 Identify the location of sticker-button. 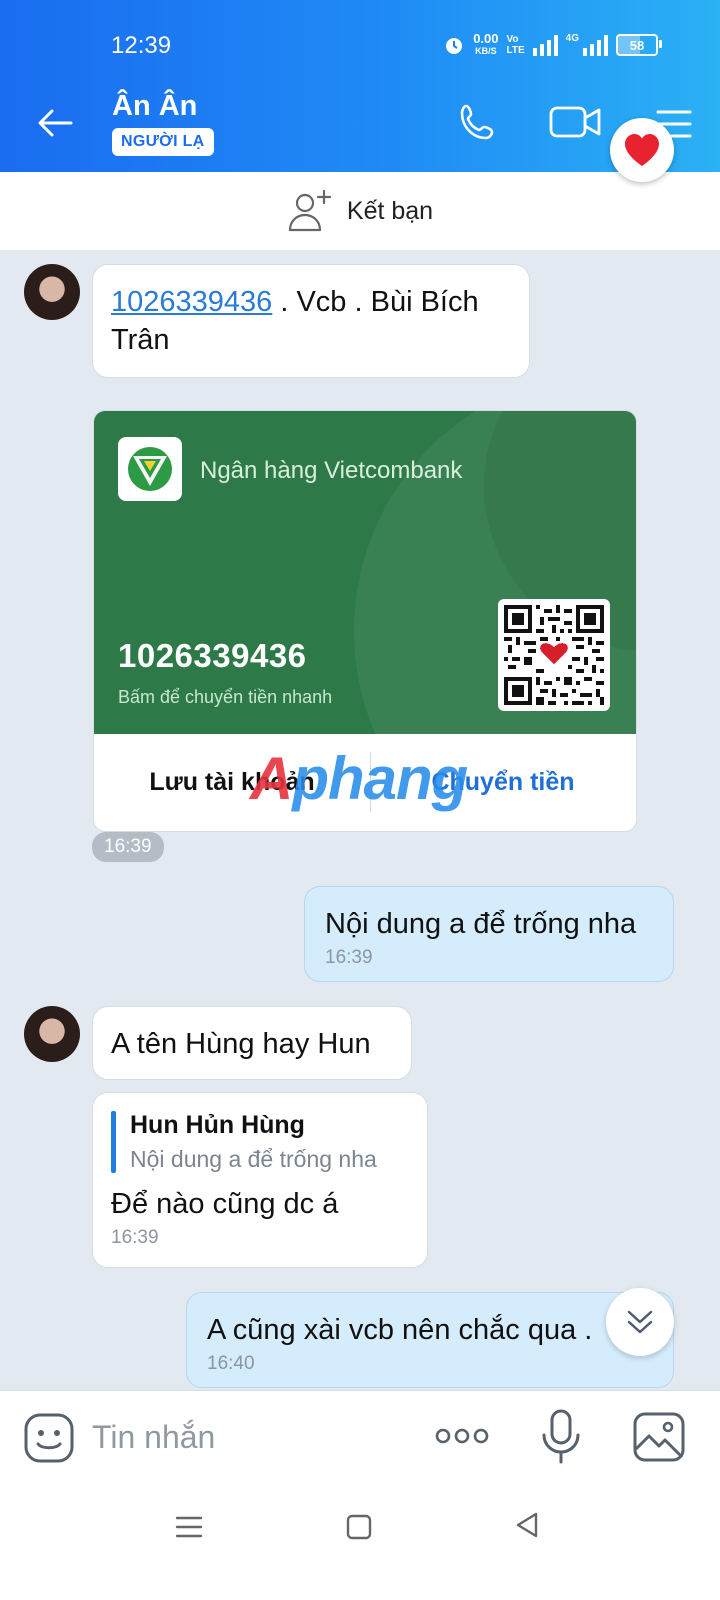
(49, 1438).